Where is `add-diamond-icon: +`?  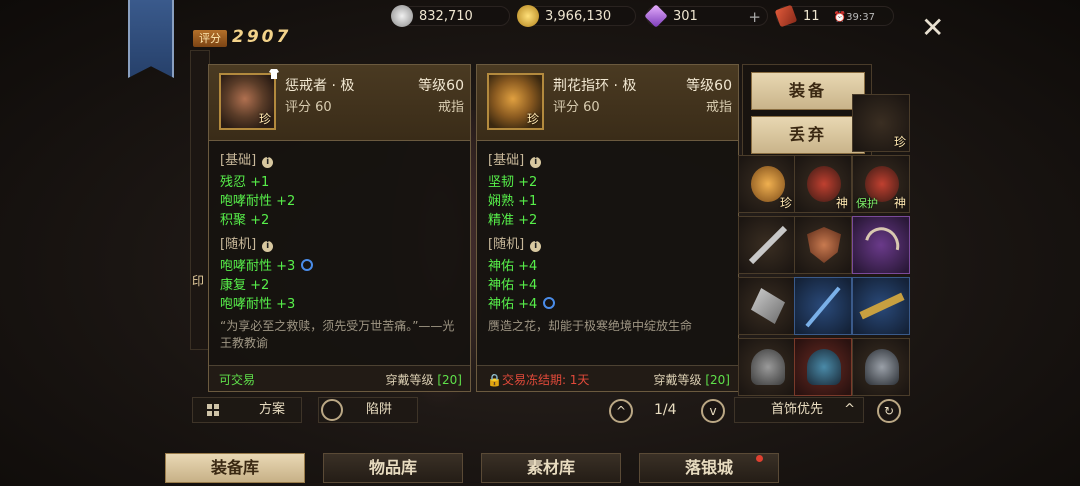 add-diamond-icon: + is located at coordinates (754, 17).